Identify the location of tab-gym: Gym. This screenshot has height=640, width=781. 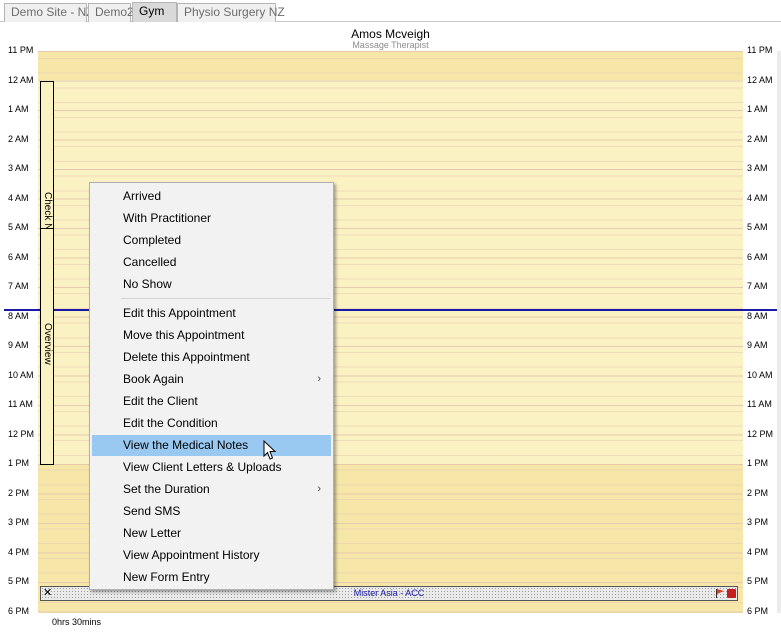
(154, 12).